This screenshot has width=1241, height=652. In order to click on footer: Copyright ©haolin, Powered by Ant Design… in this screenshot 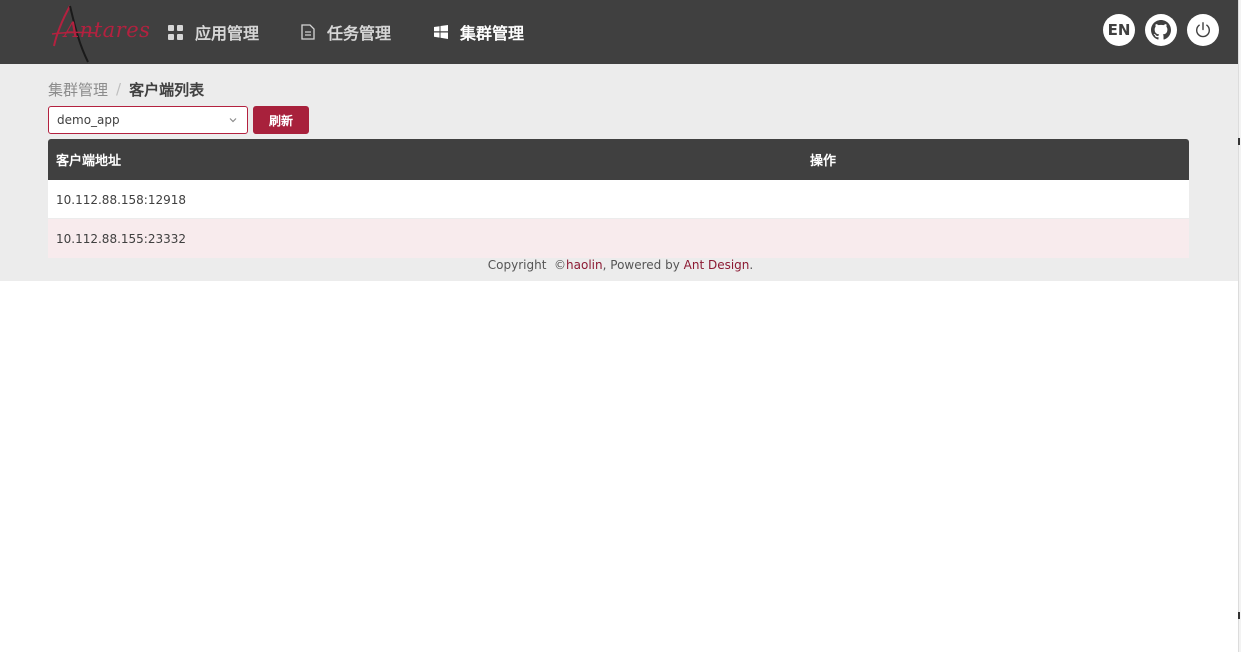, I will do `click(620, 267)`.